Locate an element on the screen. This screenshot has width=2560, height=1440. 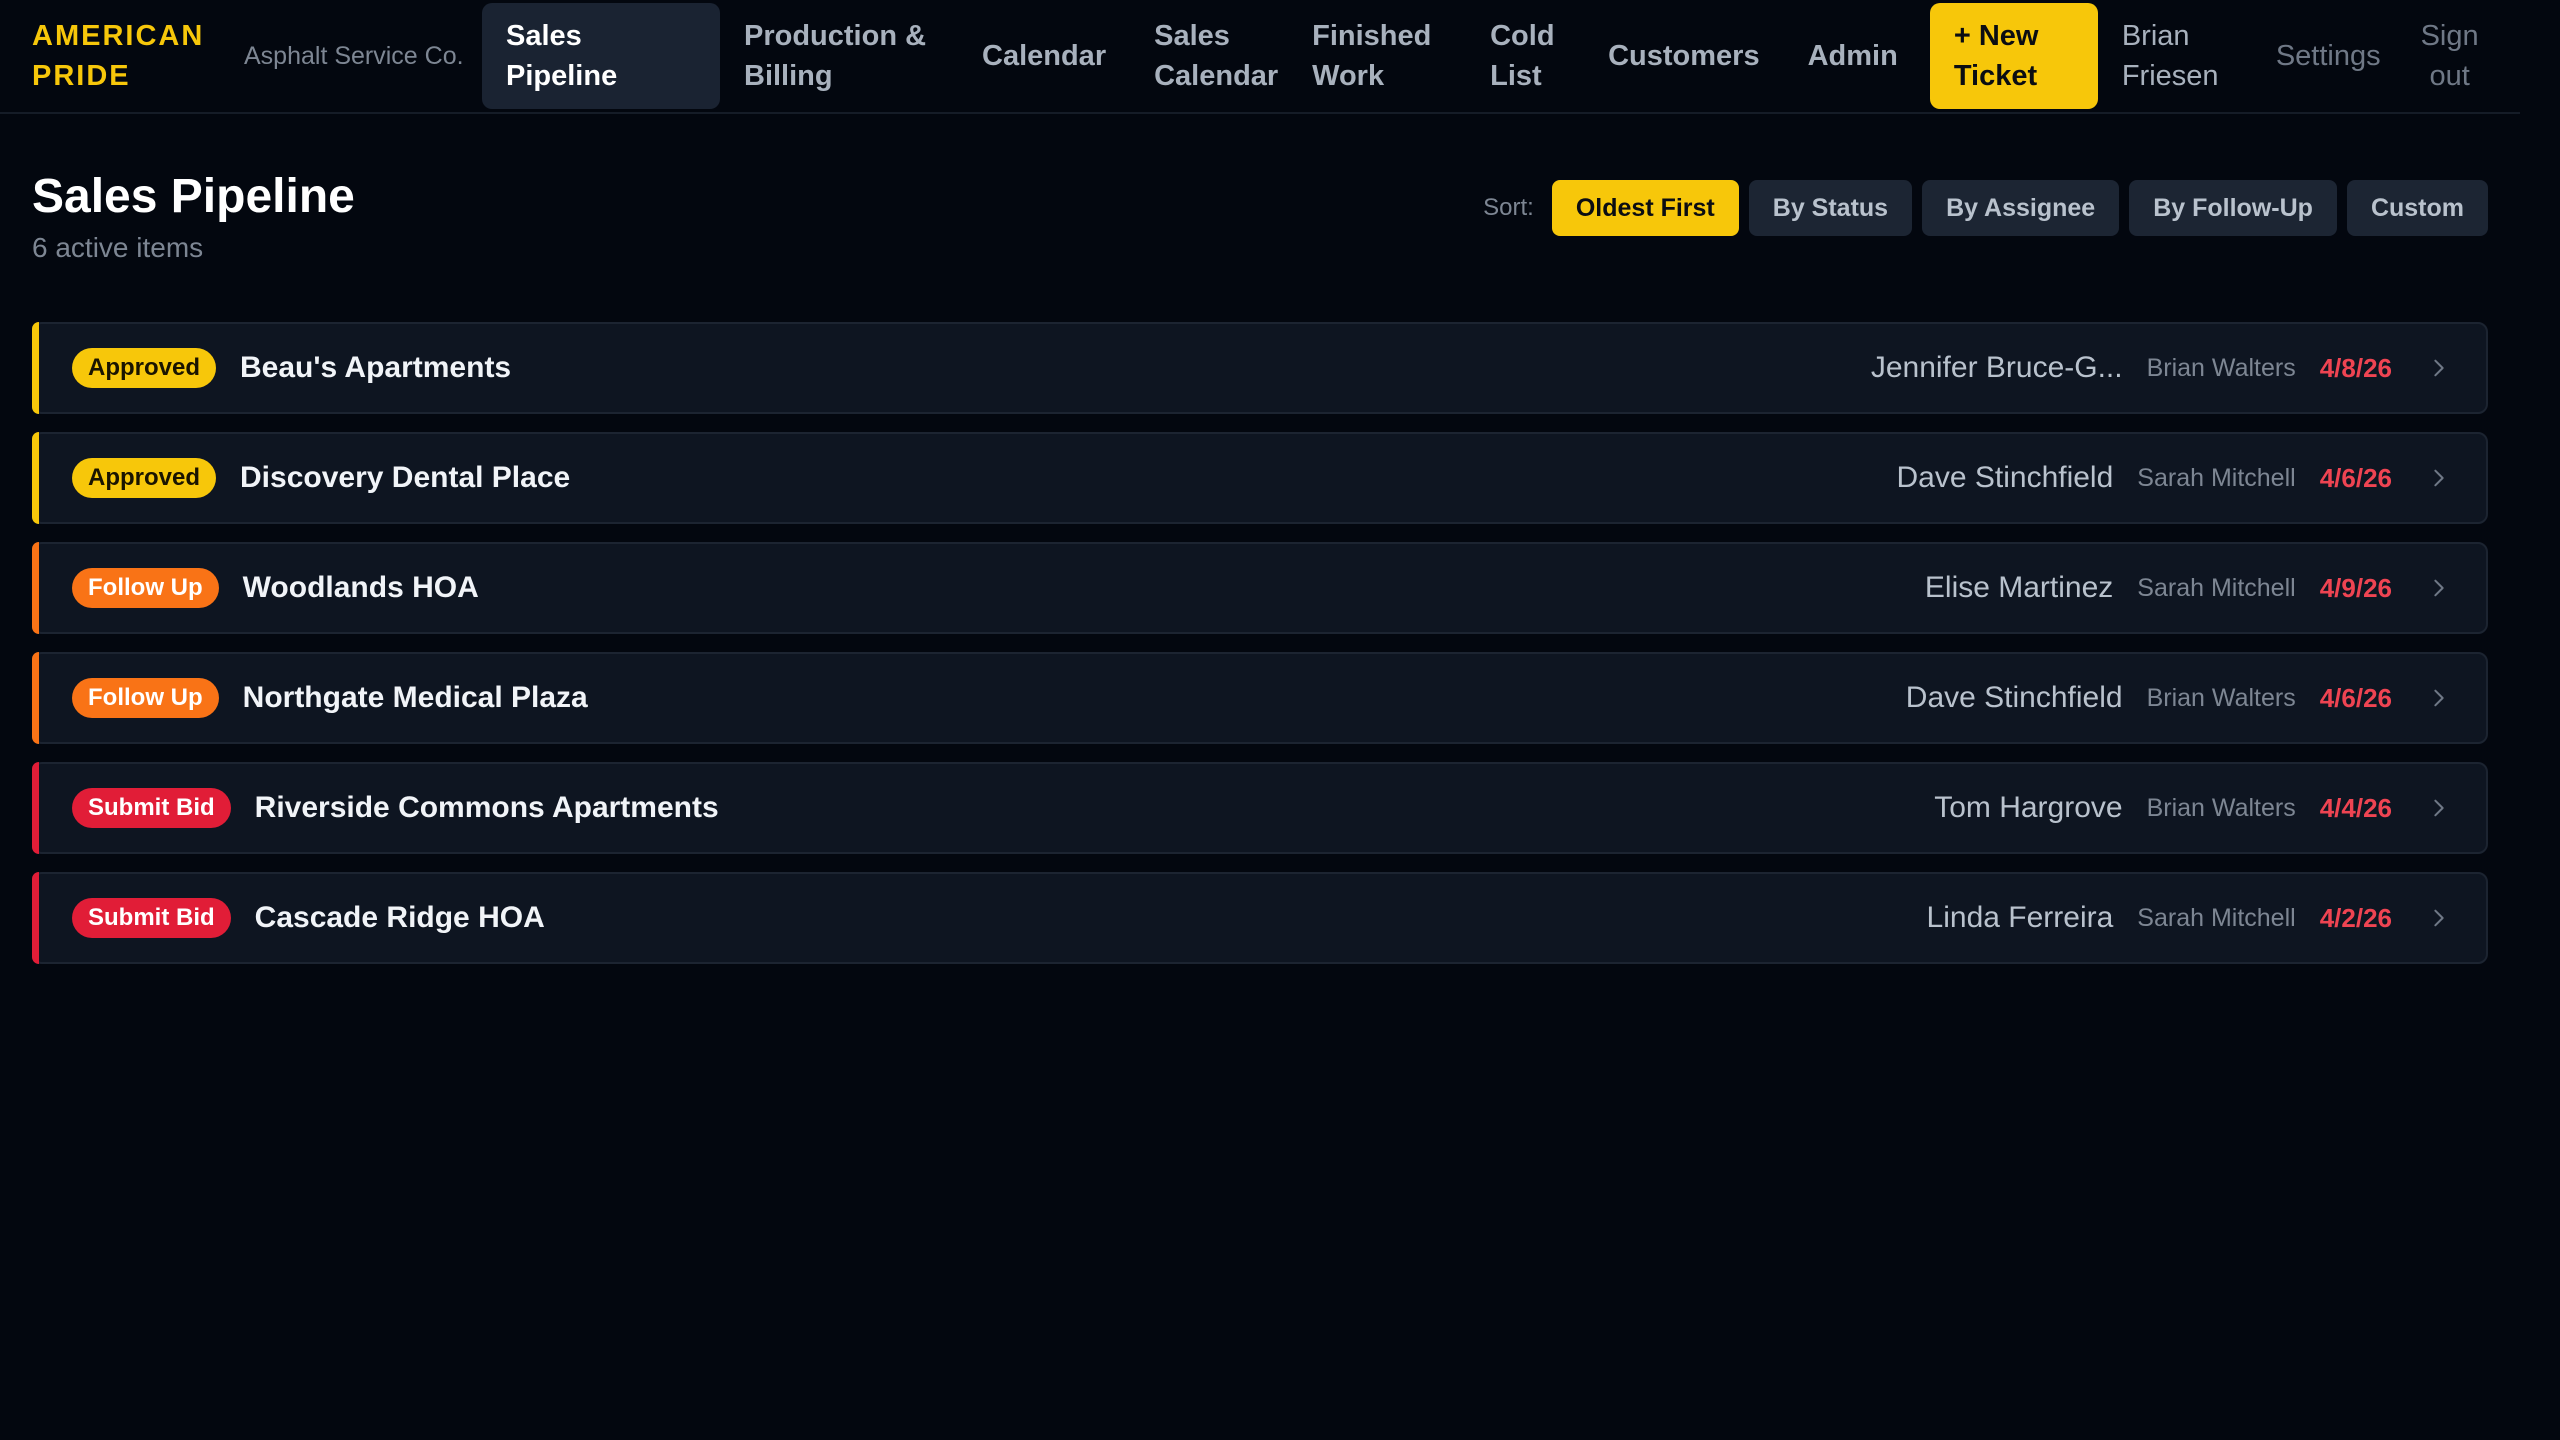
nav-customers: Customers is located at coordinates (1684, 56).